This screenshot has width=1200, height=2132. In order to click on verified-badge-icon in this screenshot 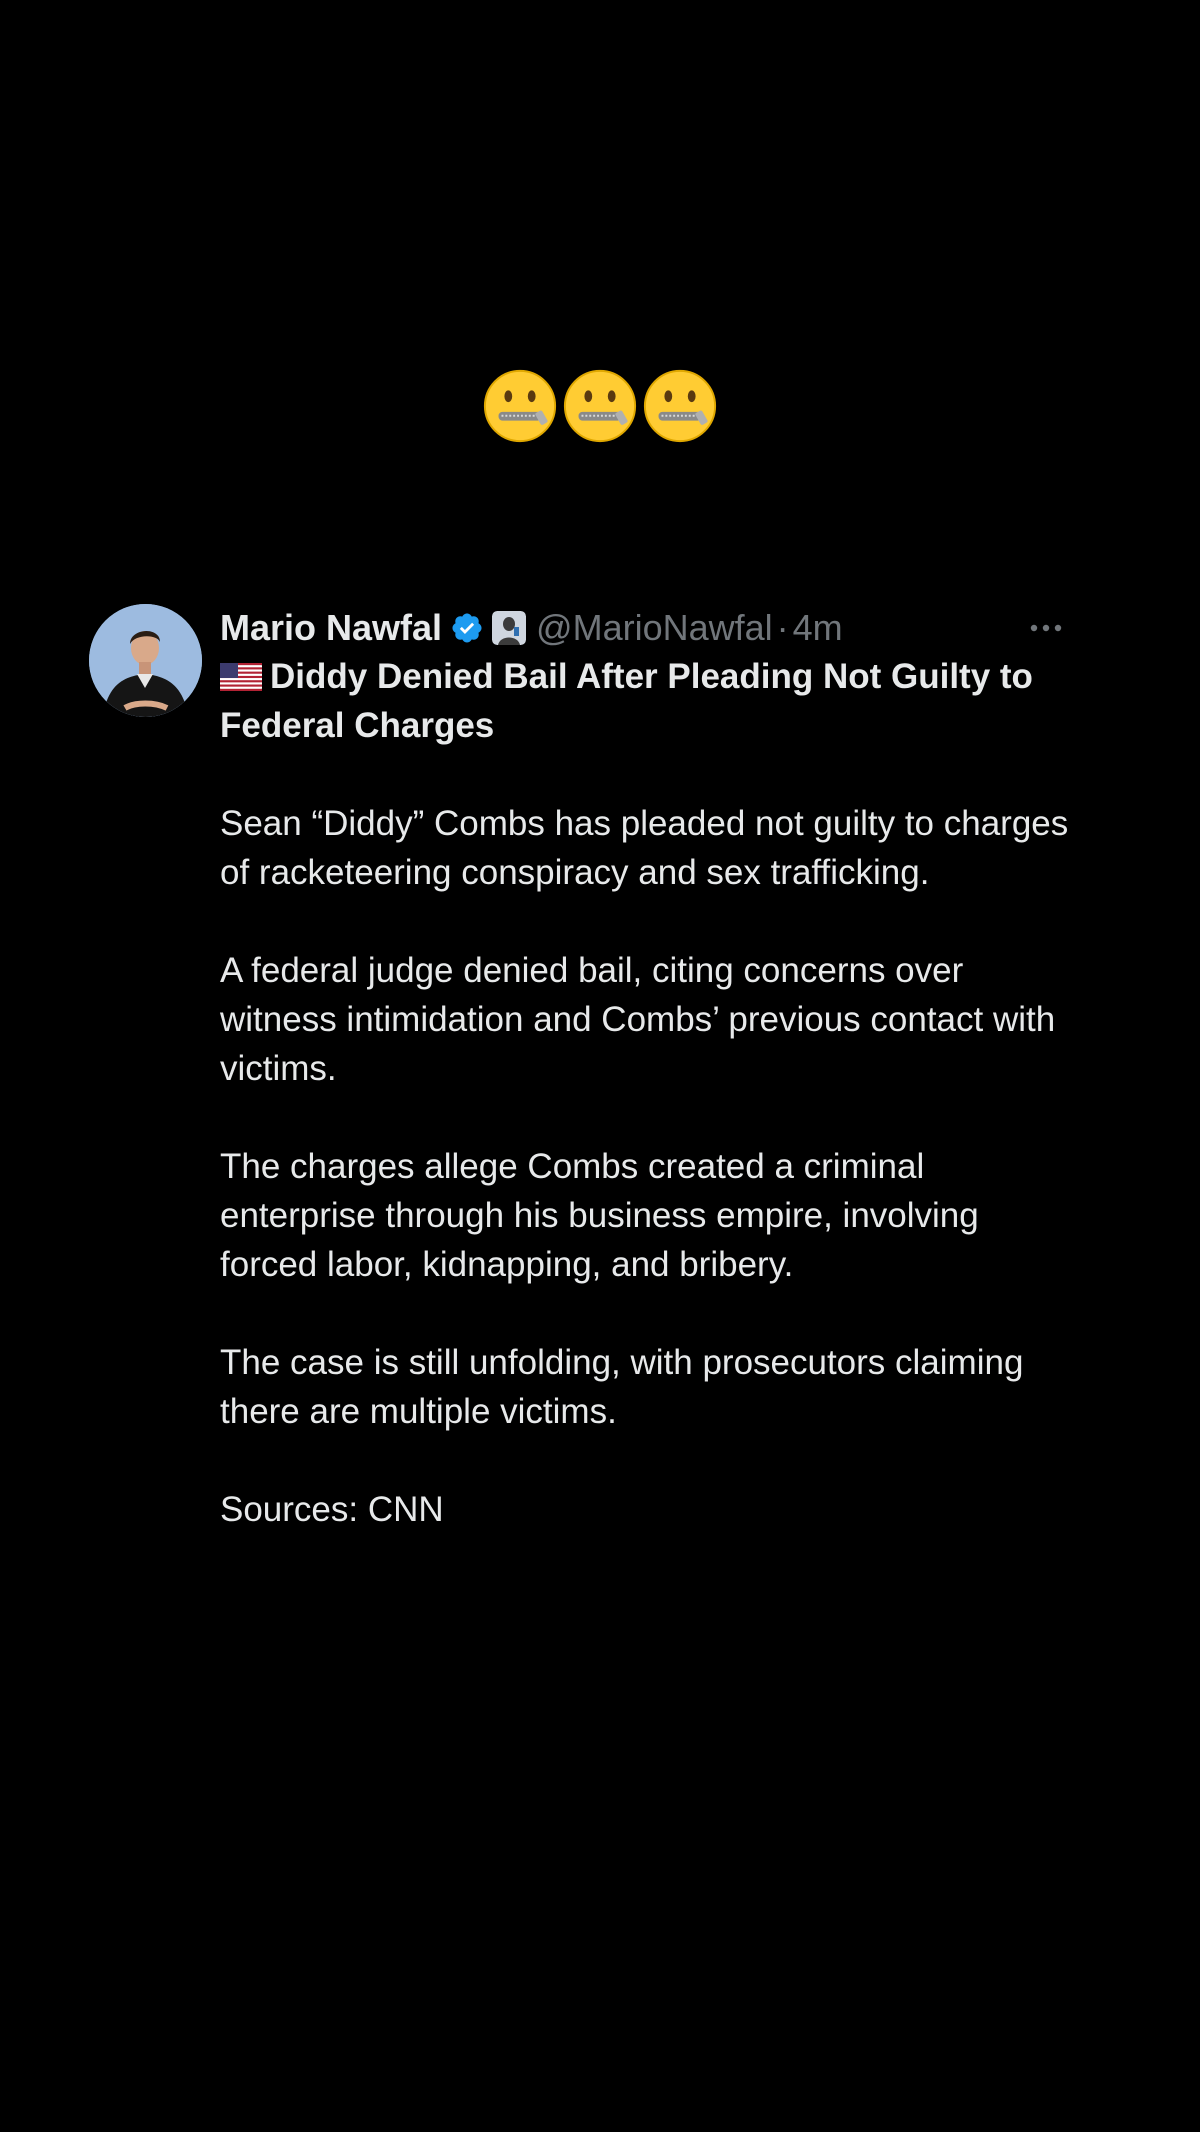, I will do `click(467, 628)`.